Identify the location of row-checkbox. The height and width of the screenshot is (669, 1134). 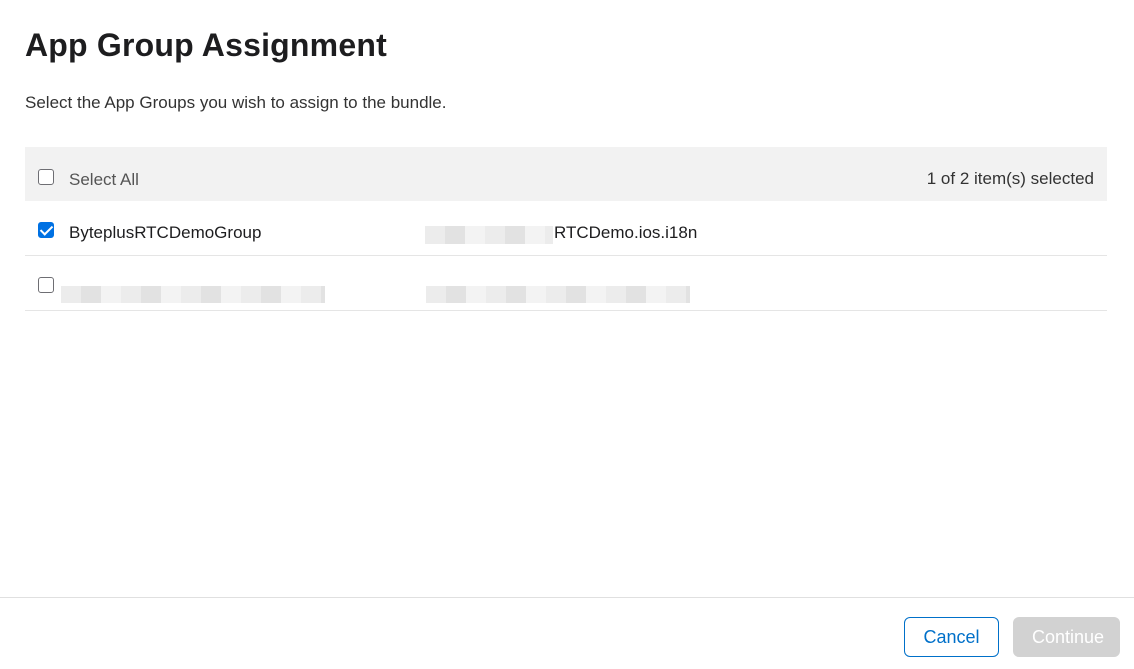
(46, 285).